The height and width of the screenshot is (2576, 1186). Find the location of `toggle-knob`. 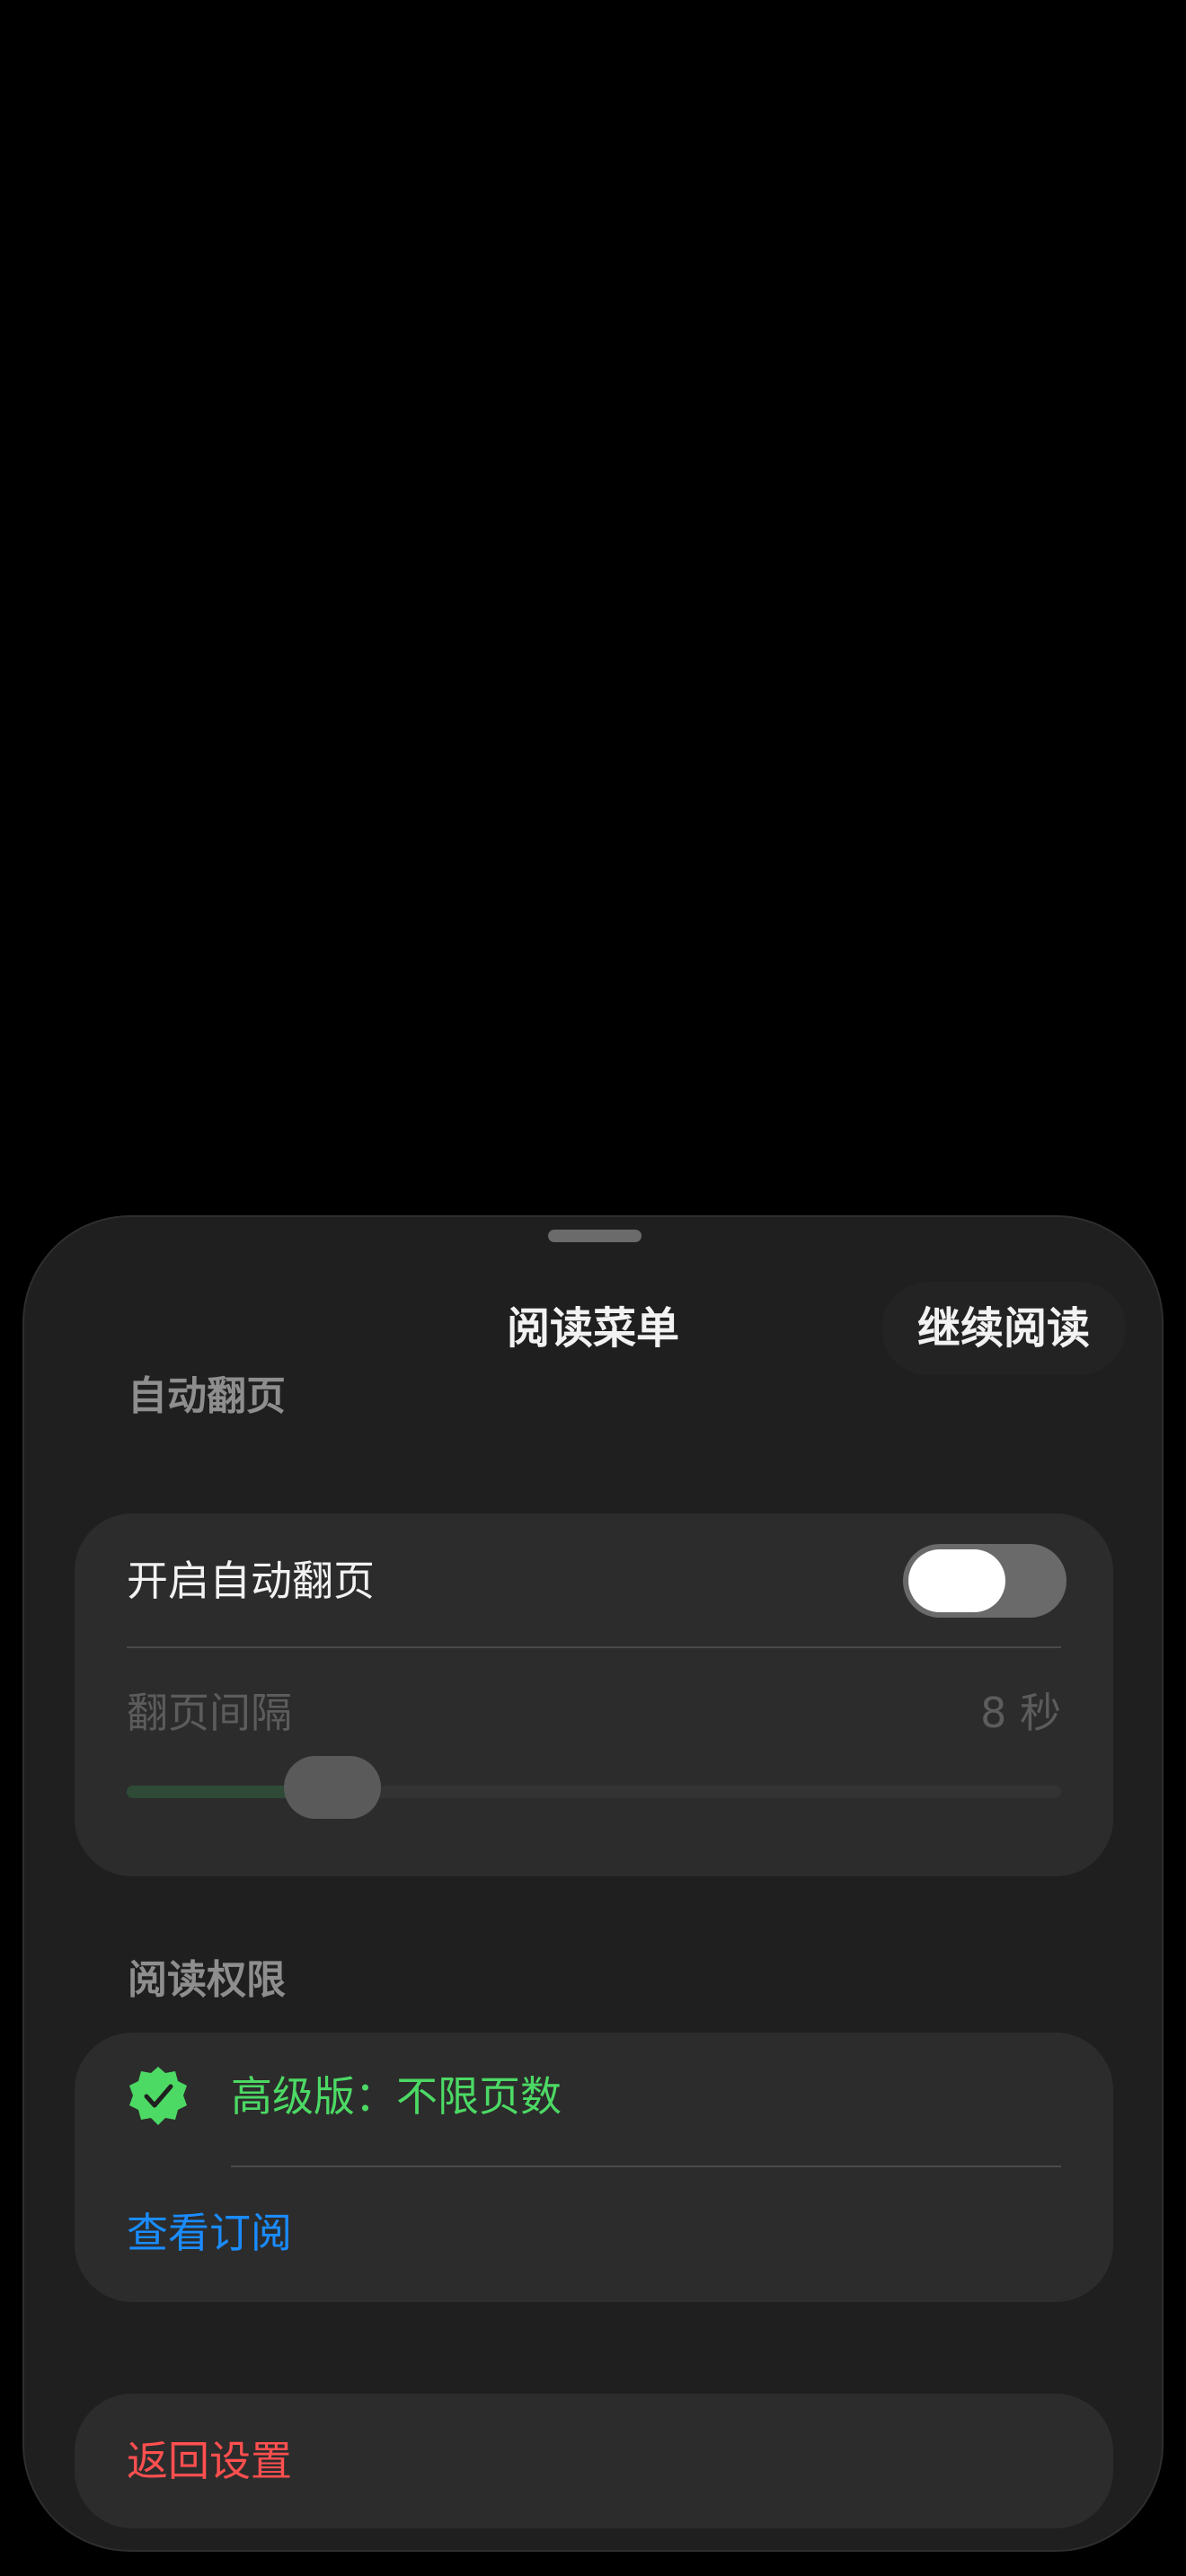

toggle-knob is located at coordinates (956, 1580).